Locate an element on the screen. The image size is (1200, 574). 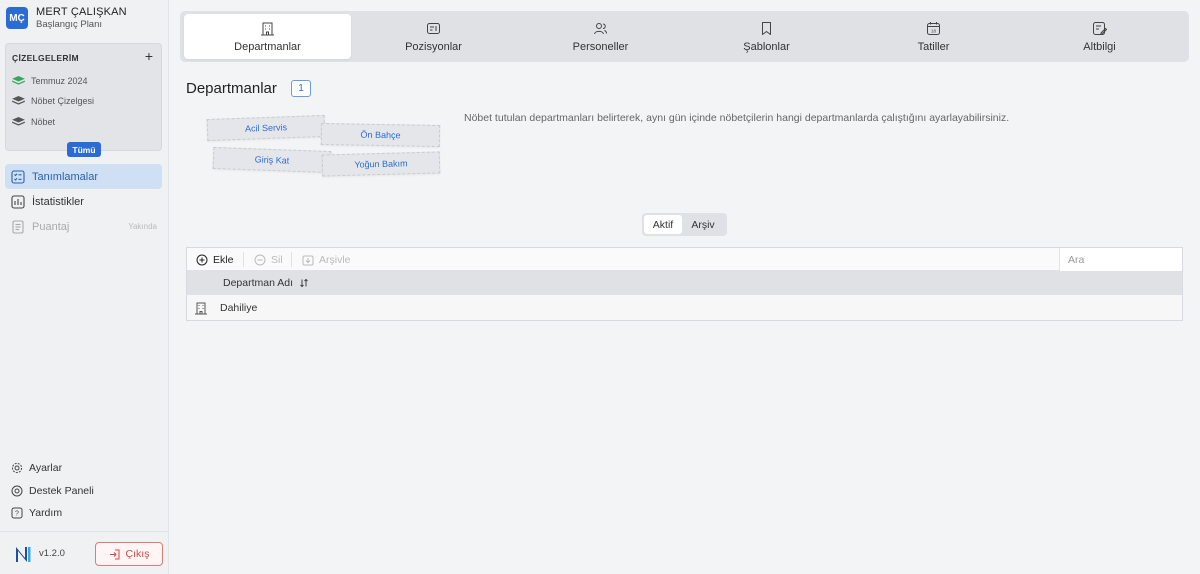
help-icon: ? is located at coordinates (17, 513).